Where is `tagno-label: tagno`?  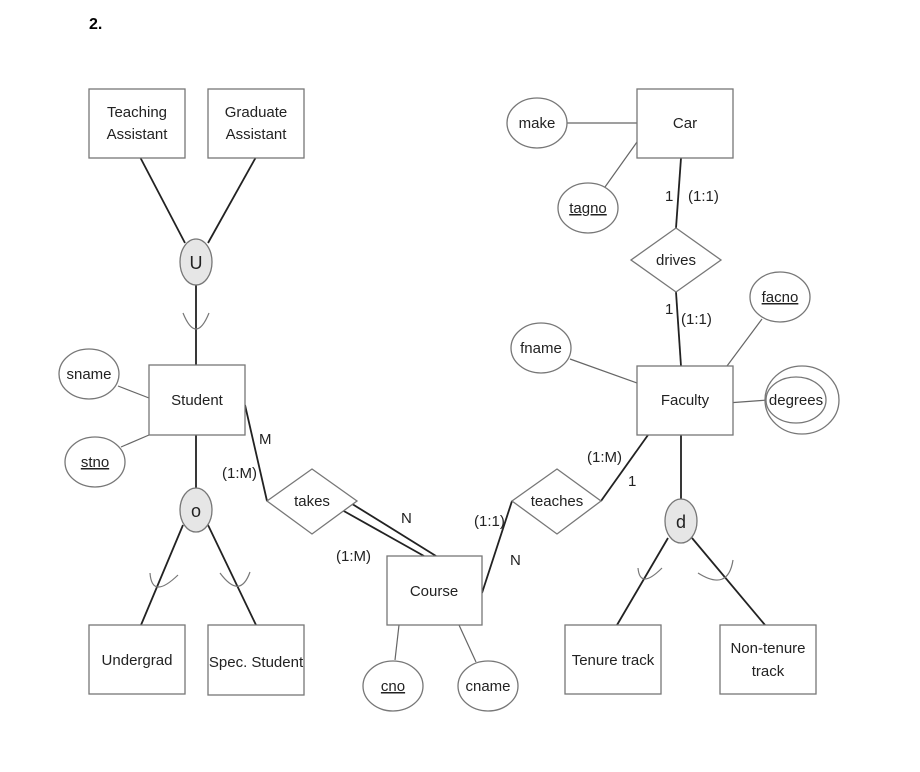
tagno-label: tagno is located at coordinates (588, 208).